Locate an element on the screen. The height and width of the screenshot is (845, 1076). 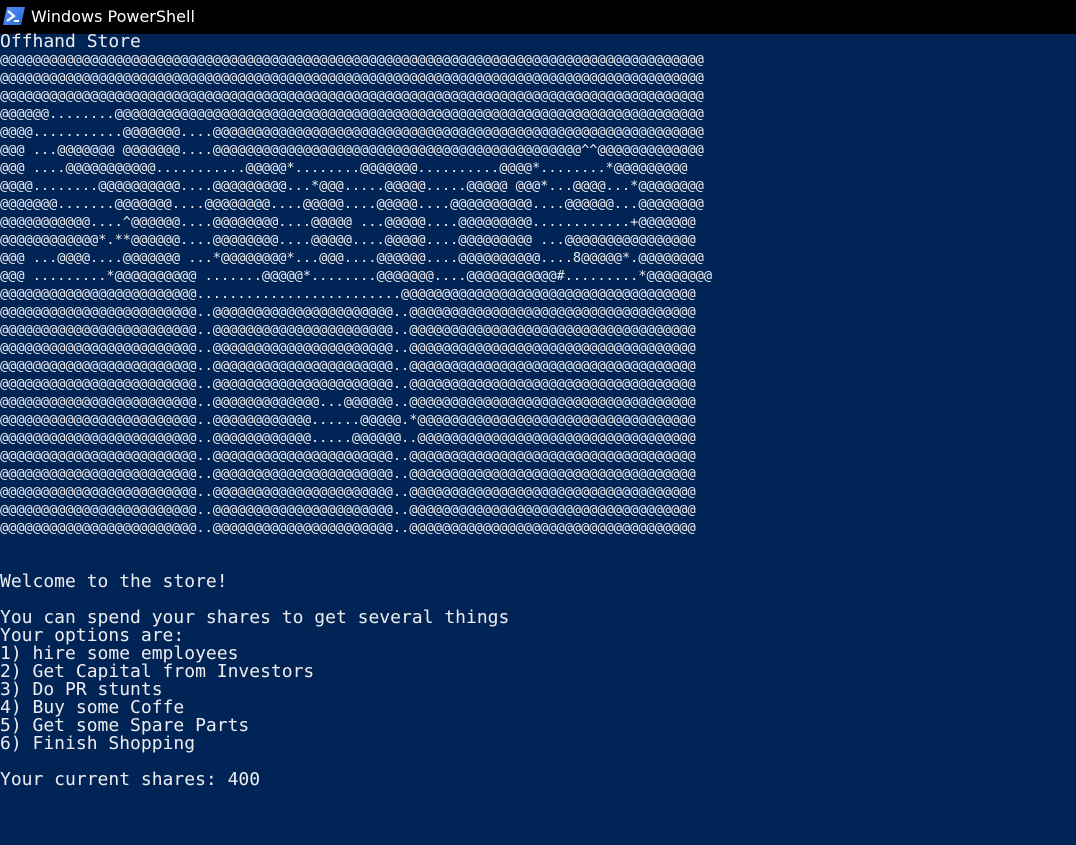
welcome-text: Welcome to the store! is located at coordinates (114, 582).